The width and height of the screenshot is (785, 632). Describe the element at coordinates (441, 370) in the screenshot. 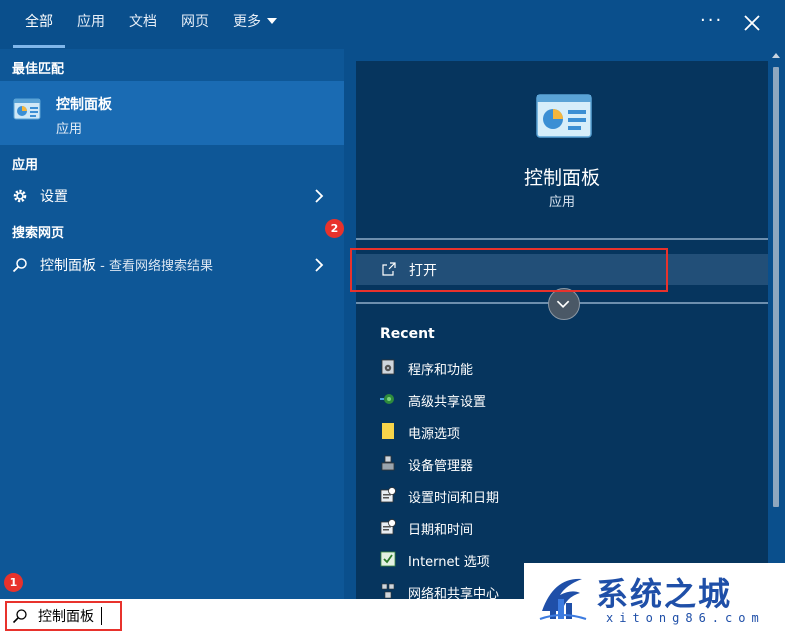

I see `recent-item-label: 程序和功能` at that location.